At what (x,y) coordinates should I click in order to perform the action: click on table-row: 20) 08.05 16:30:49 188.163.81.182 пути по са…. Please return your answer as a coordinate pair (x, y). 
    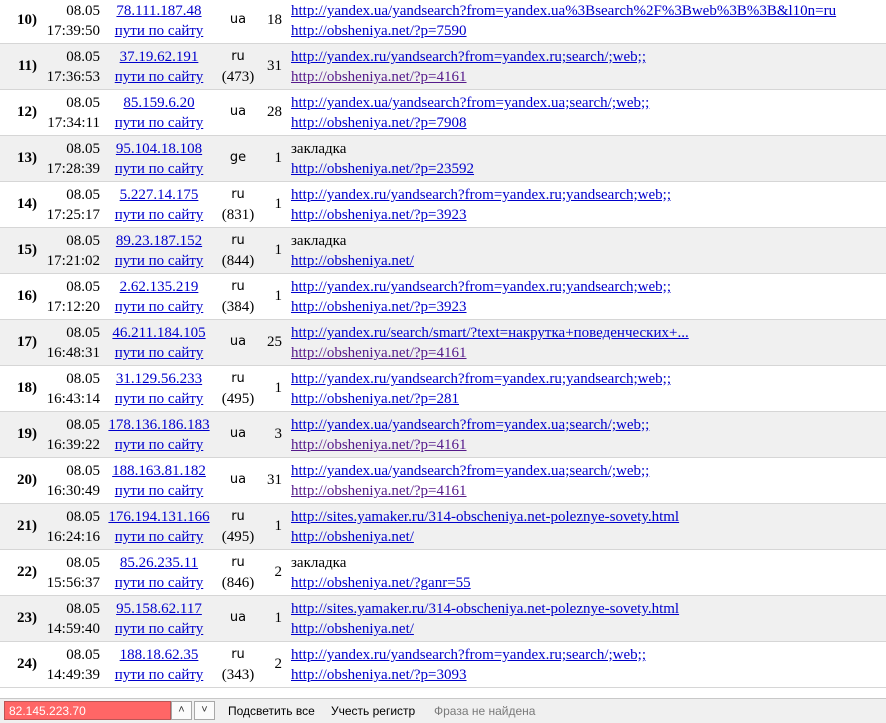
    Looking at the image, I should click on (443, 481).